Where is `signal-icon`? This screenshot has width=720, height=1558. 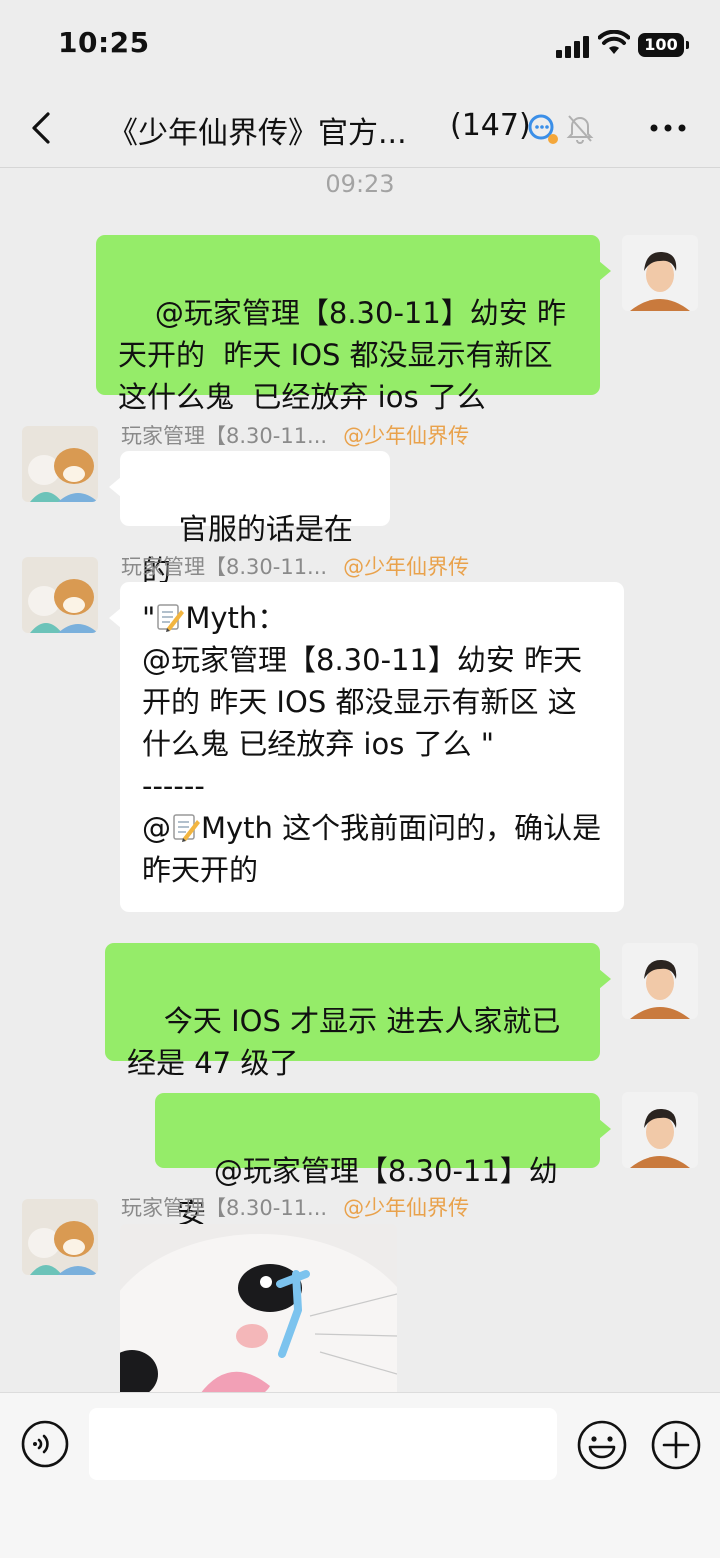 signal-icon is located at coordinates (573, 46).